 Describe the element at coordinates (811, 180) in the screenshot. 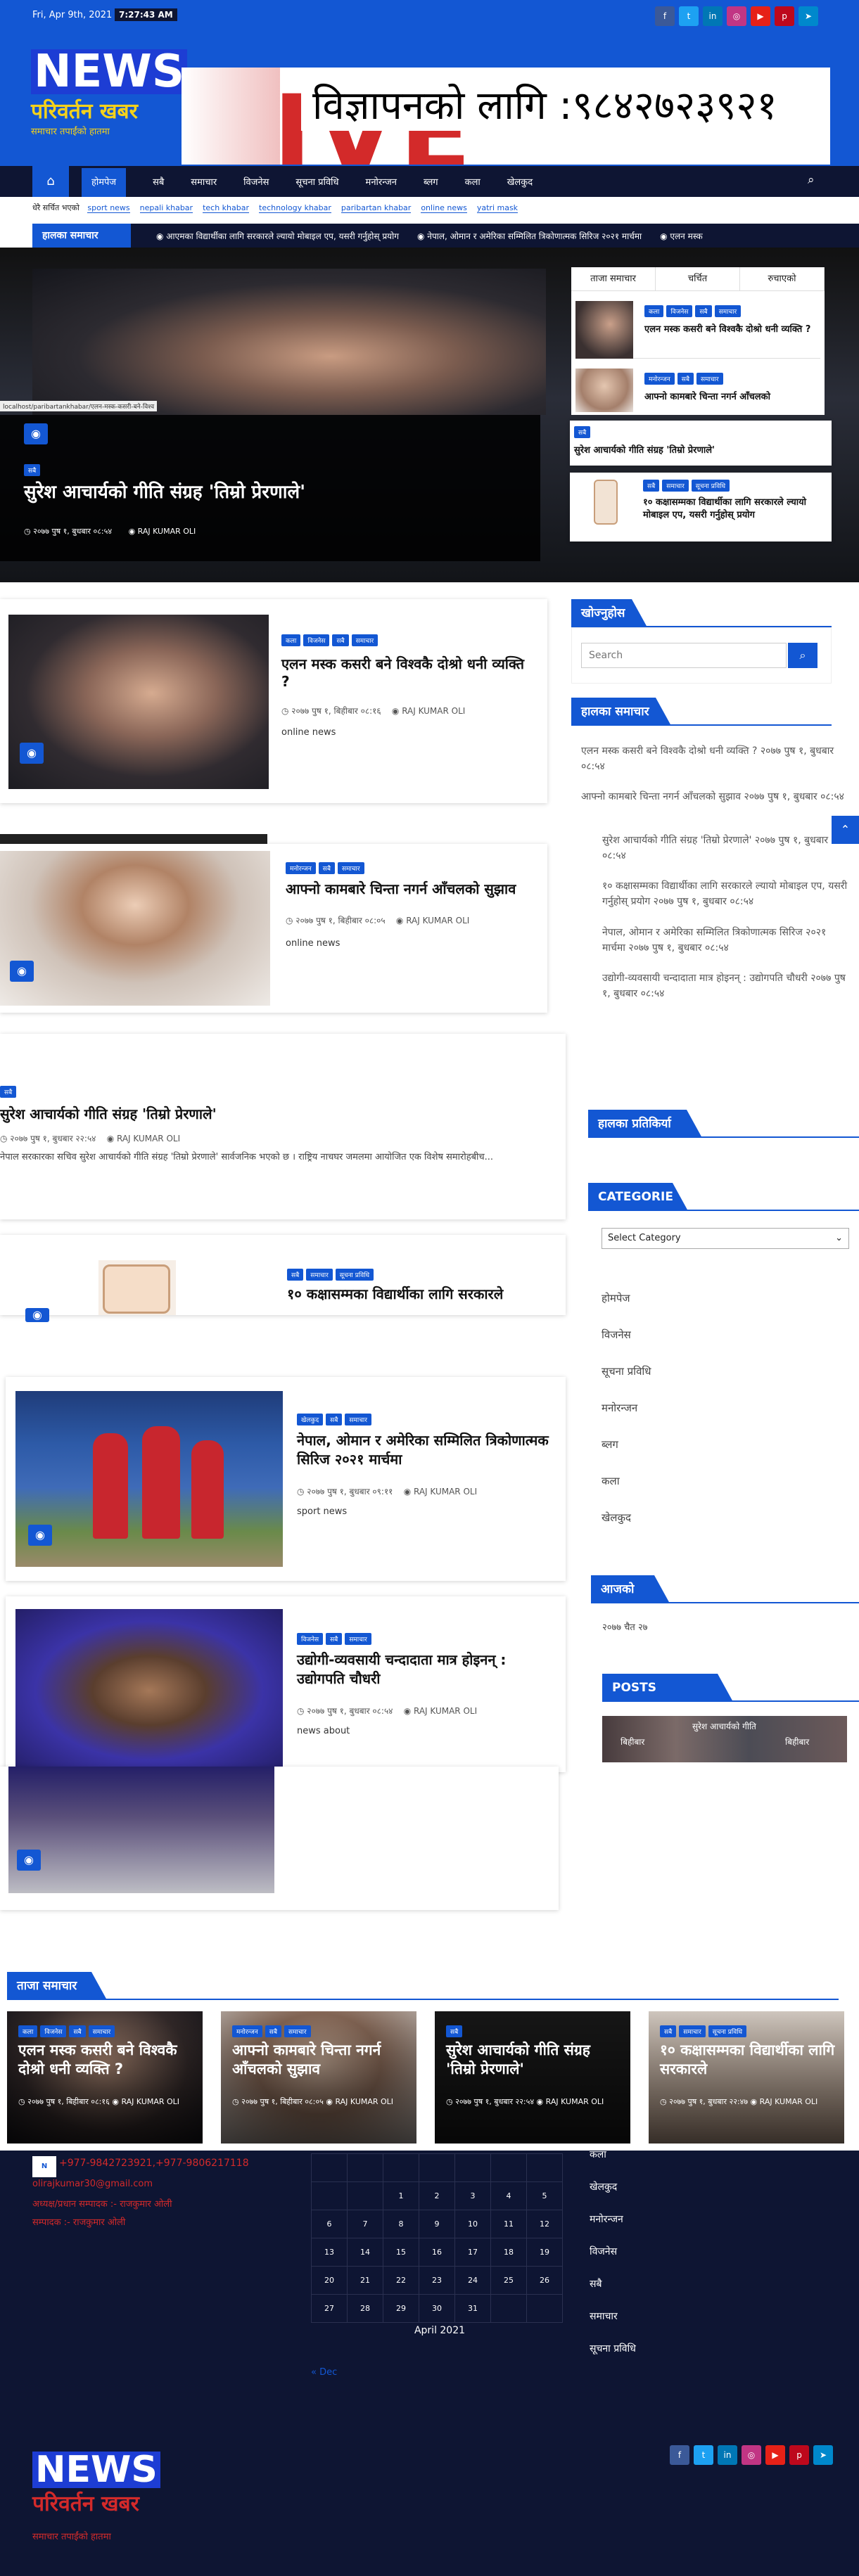

I see `search-icon: ⌕` at that location.